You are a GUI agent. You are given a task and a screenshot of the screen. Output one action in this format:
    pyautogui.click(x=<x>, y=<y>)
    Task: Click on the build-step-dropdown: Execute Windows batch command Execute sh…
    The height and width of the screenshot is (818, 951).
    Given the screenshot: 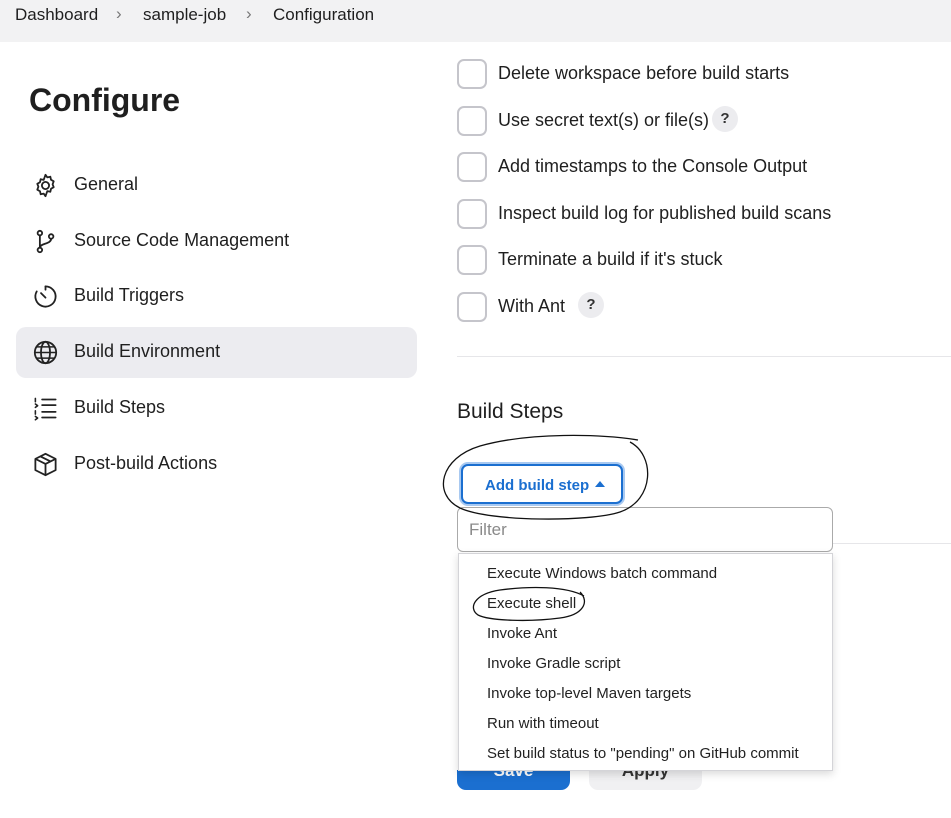 What is the action you would take?
    pyautogui.click(x=645, y=662)
    